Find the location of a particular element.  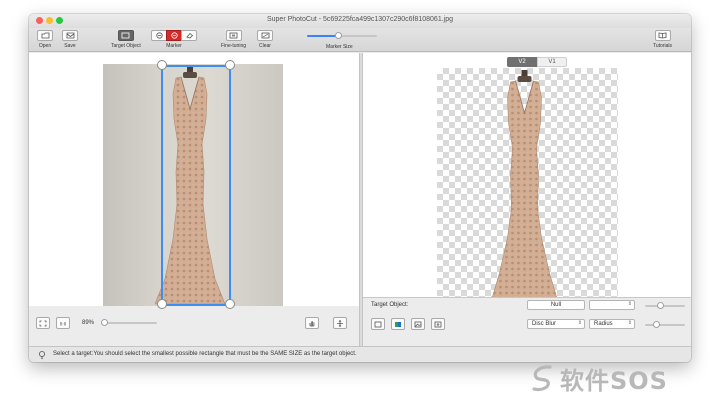

radius-stepper-icon: ⇕ is located at coordinates (629, 323).